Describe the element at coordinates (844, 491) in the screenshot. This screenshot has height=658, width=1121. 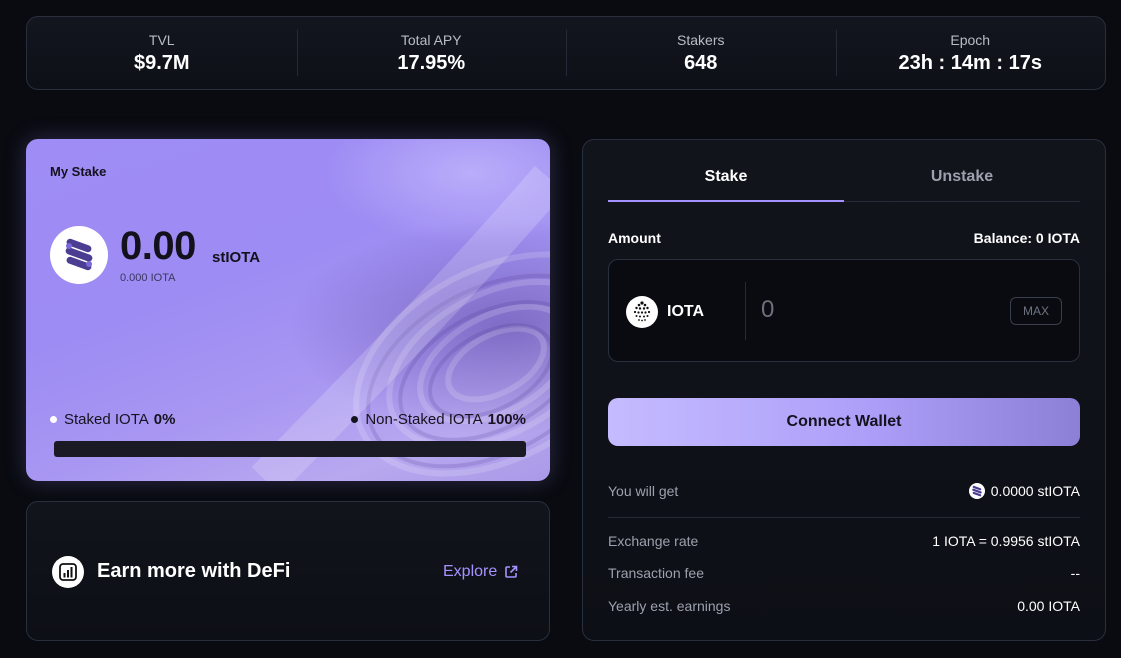
I see `you-will-get-row: You will get 0.0000 stIOTA` at that location.